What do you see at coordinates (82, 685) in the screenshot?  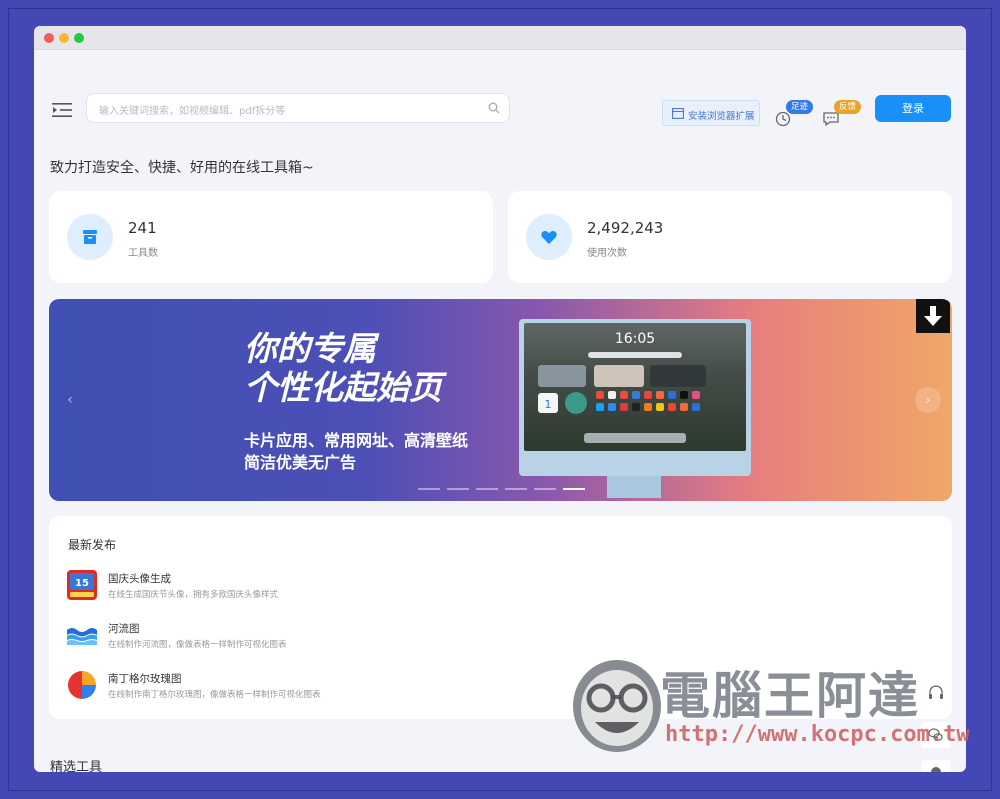 I see `rose-chart-icon` at bounding box center [82, 685].